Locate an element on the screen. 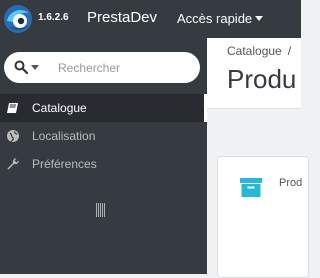 The height and width of the screenshot is (278, 320). wrench-icon is located at coordinates (13, 164).